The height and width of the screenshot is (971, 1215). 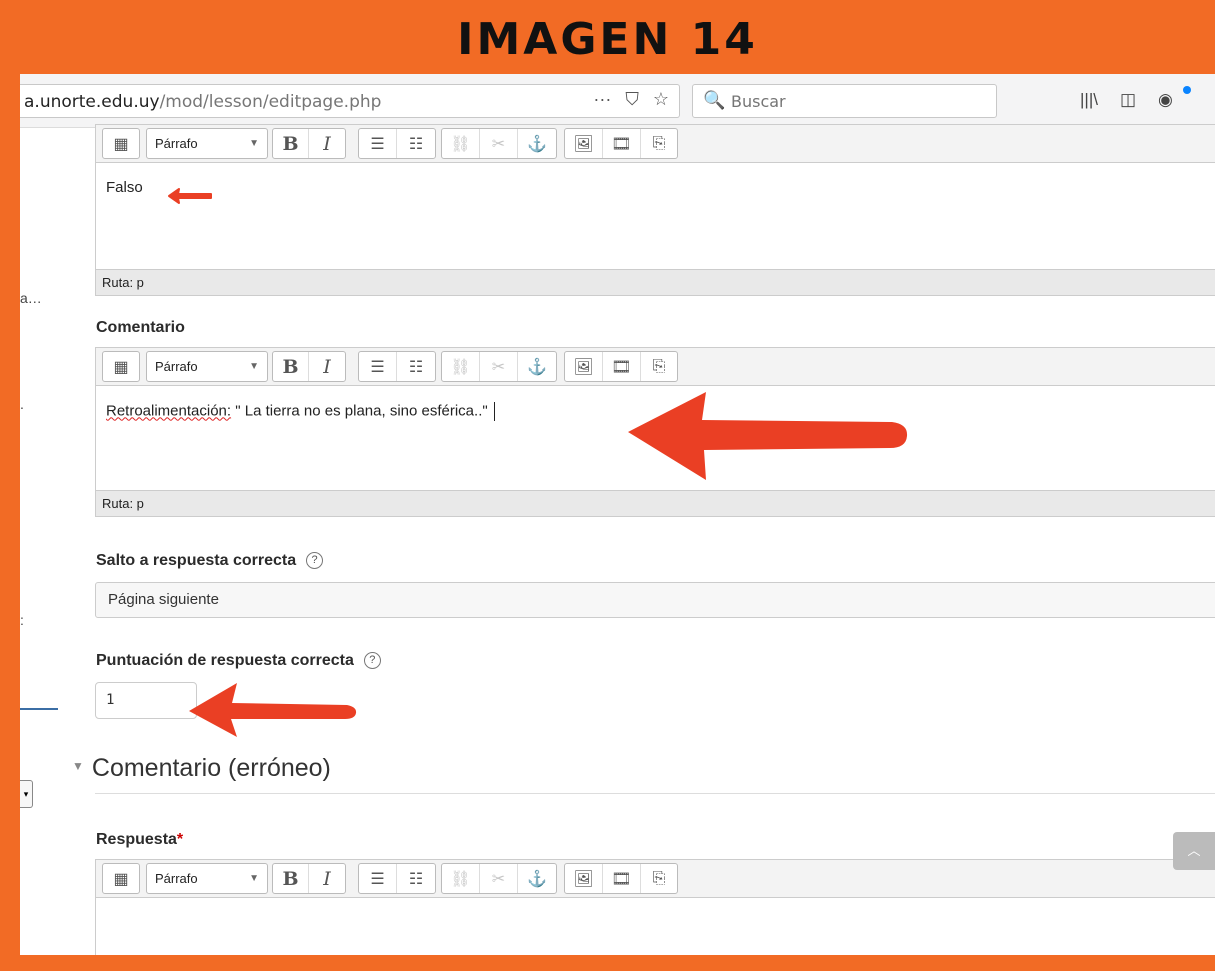 I want to click on banner-title: IMAGEN 14, so click(x=607, y=39).